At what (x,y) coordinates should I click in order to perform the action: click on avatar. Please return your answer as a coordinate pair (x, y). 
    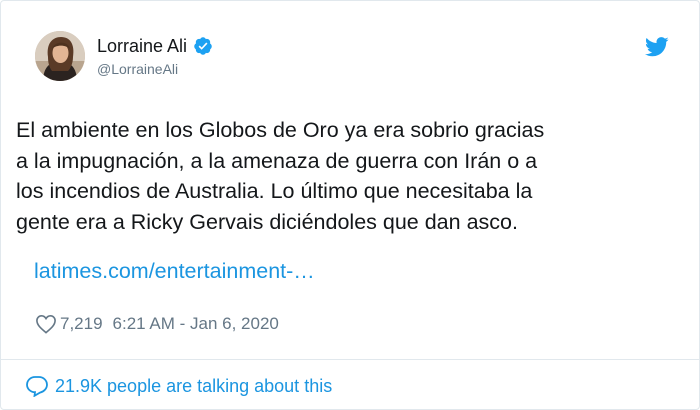
    Looking at the image, I should click on (60, 56).